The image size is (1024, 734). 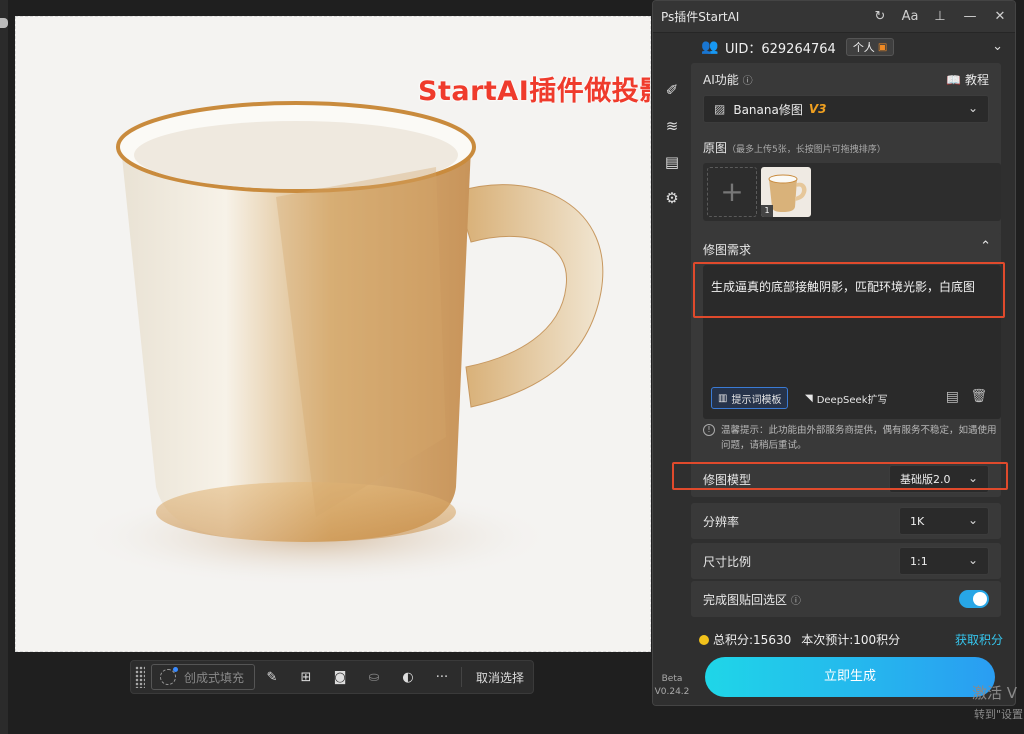 What do you see at coordinates (727, 480) in the screenshot?
I see `edit-model-label: 修图模型` at bounding box center [727, 480].